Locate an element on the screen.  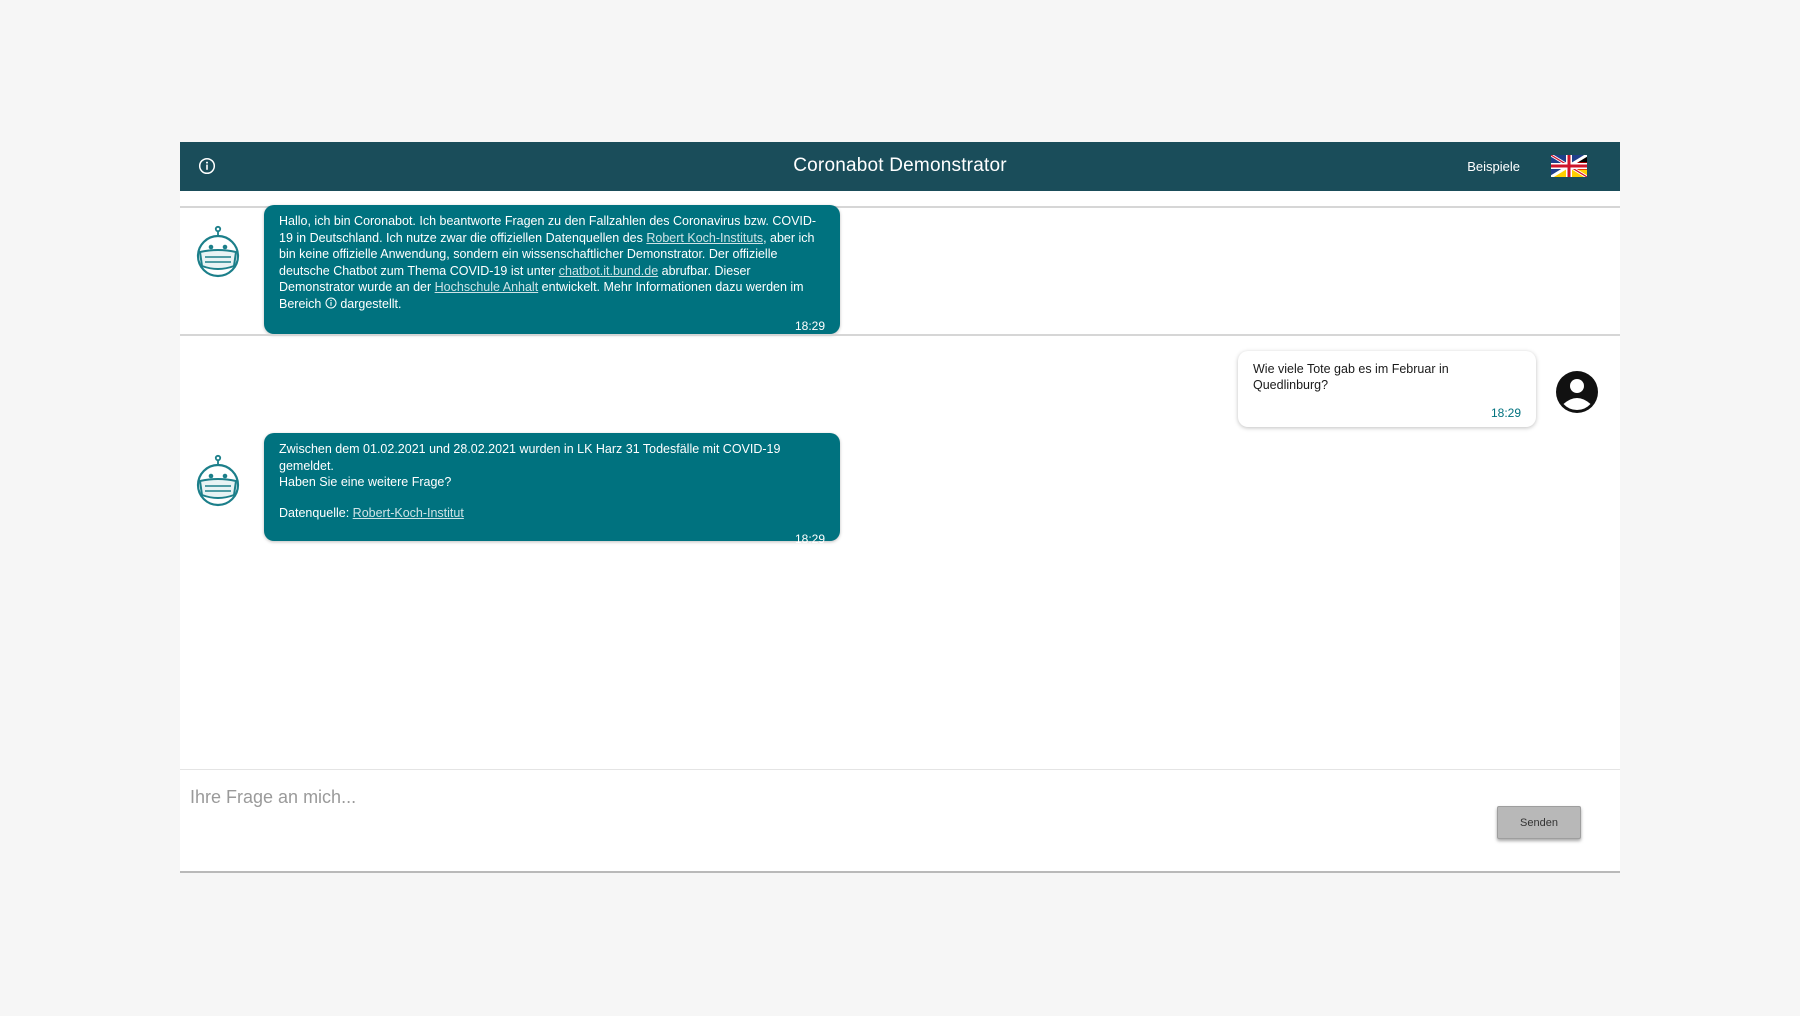
send-button: Senden is located at coordinates (1539, 822).